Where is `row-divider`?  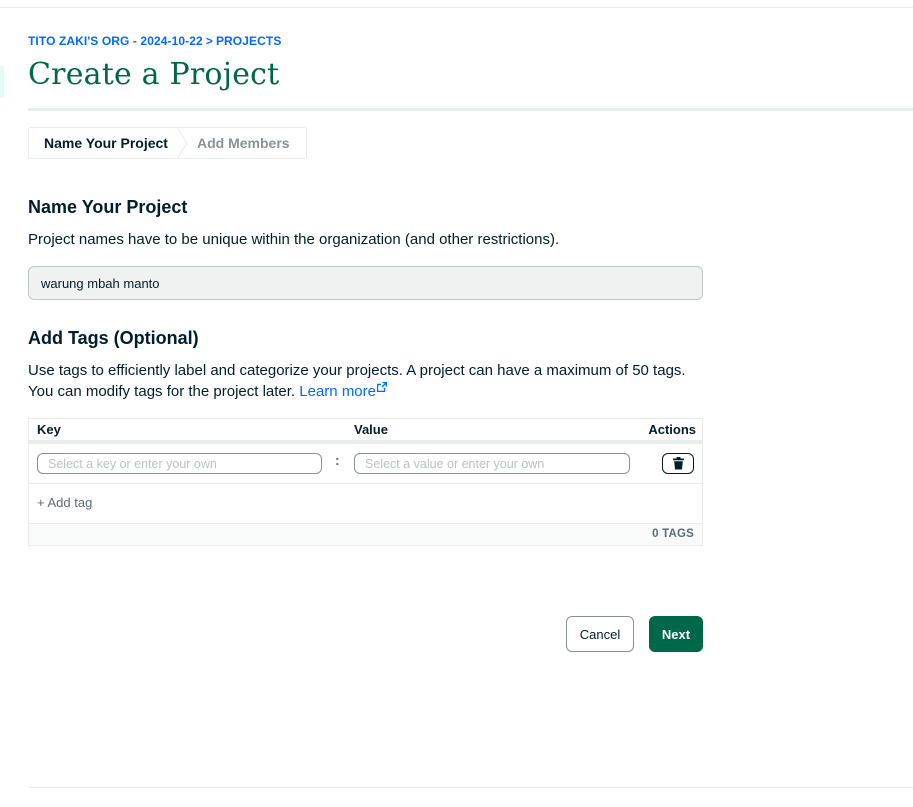
row-divider is located at coordinates (365, 483).